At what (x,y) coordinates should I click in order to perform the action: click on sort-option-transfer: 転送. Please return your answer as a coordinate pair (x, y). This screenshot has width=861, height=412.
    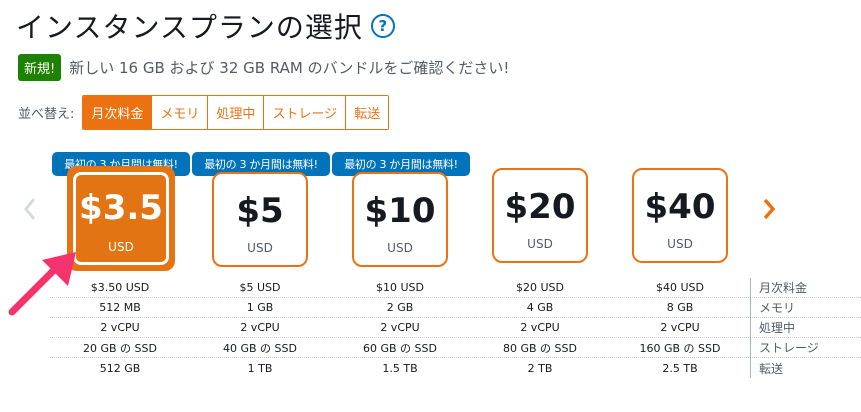
    Looking at the image, I should click on (367, 112).